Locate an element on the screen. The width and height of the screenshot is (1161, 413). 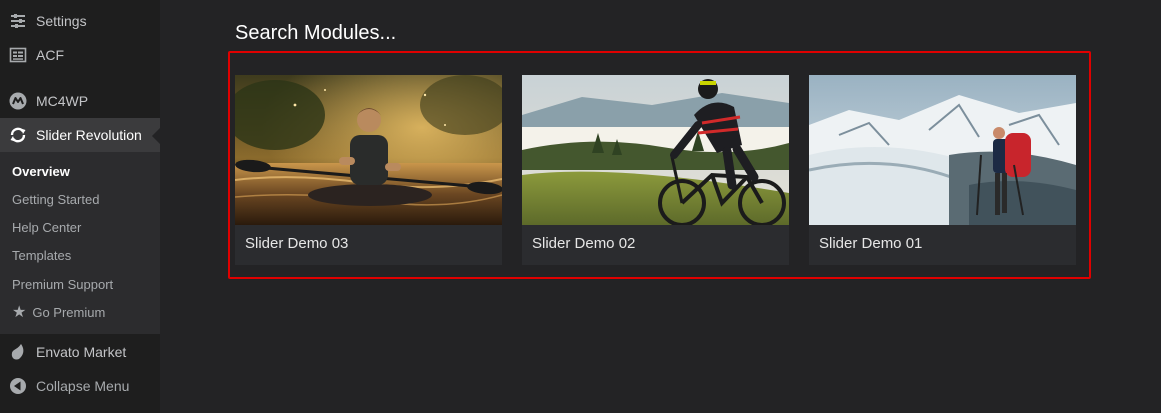
module-card: Slider Demo 03 is located at coordinates (368, 170).